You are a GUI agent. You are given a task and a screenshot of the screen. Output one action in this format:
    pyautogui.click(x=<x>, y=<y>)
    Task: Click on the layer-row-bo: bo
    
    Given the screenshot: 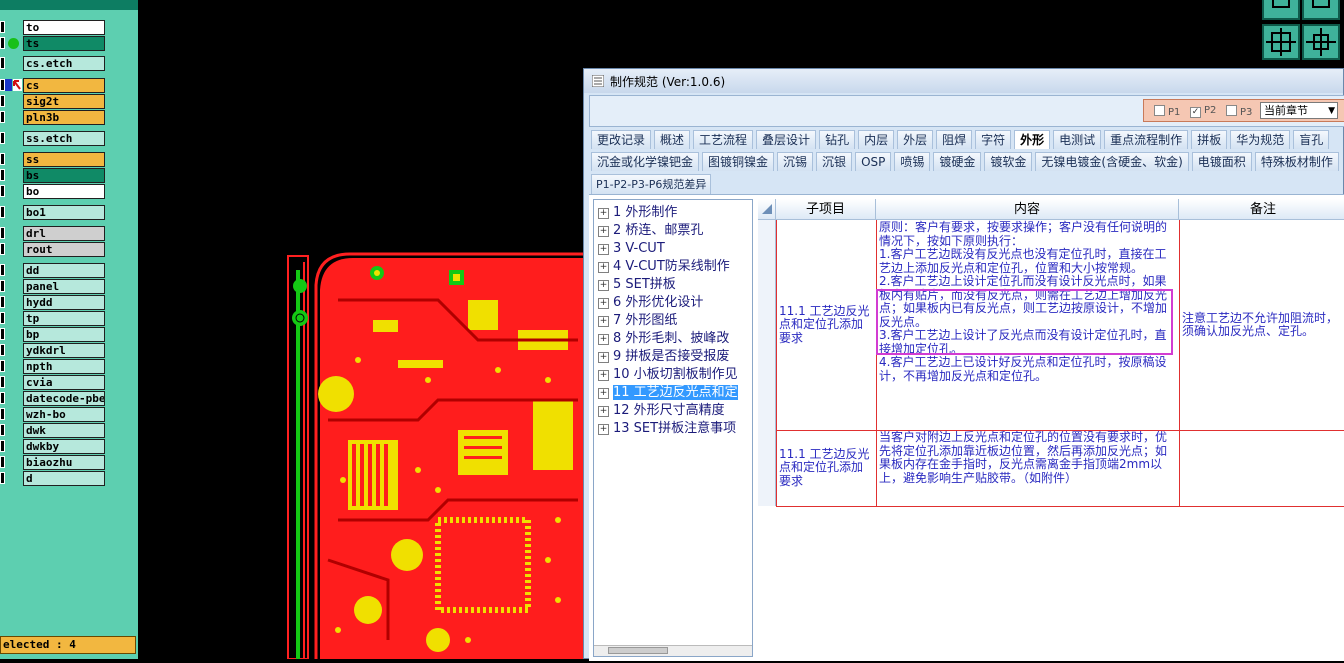 What is the action you would take?
    pyautogui.click(x=55, y=191)
    